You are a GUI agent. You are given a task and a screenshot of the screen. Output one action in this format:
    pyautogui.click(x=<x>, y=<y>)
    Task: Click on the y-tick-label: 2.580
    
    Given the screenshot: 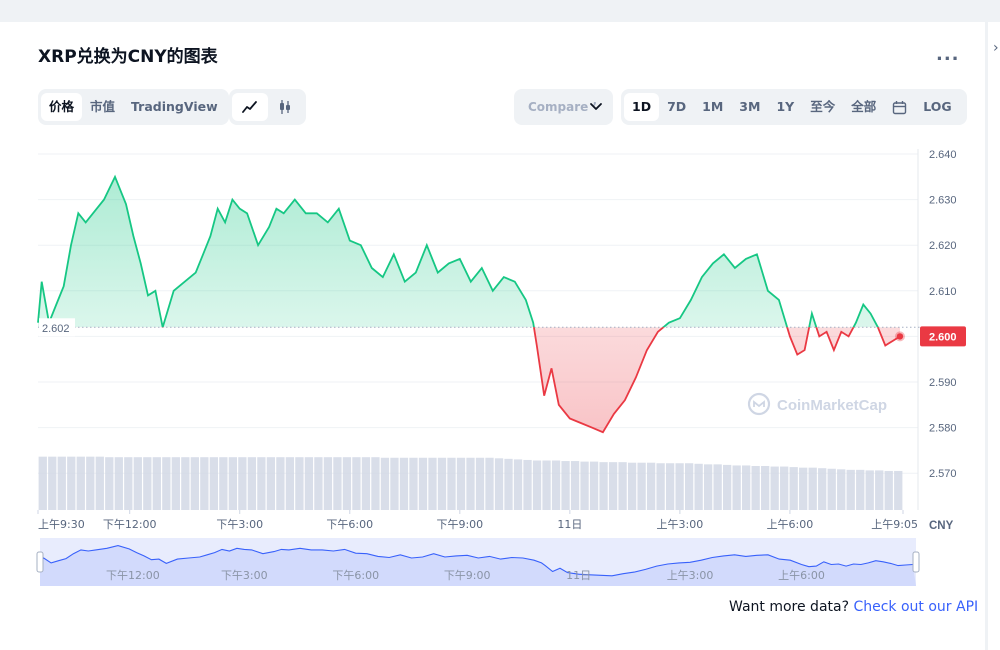 What is the action you would take?
    pyautogui.click(x=943, y=429)
    